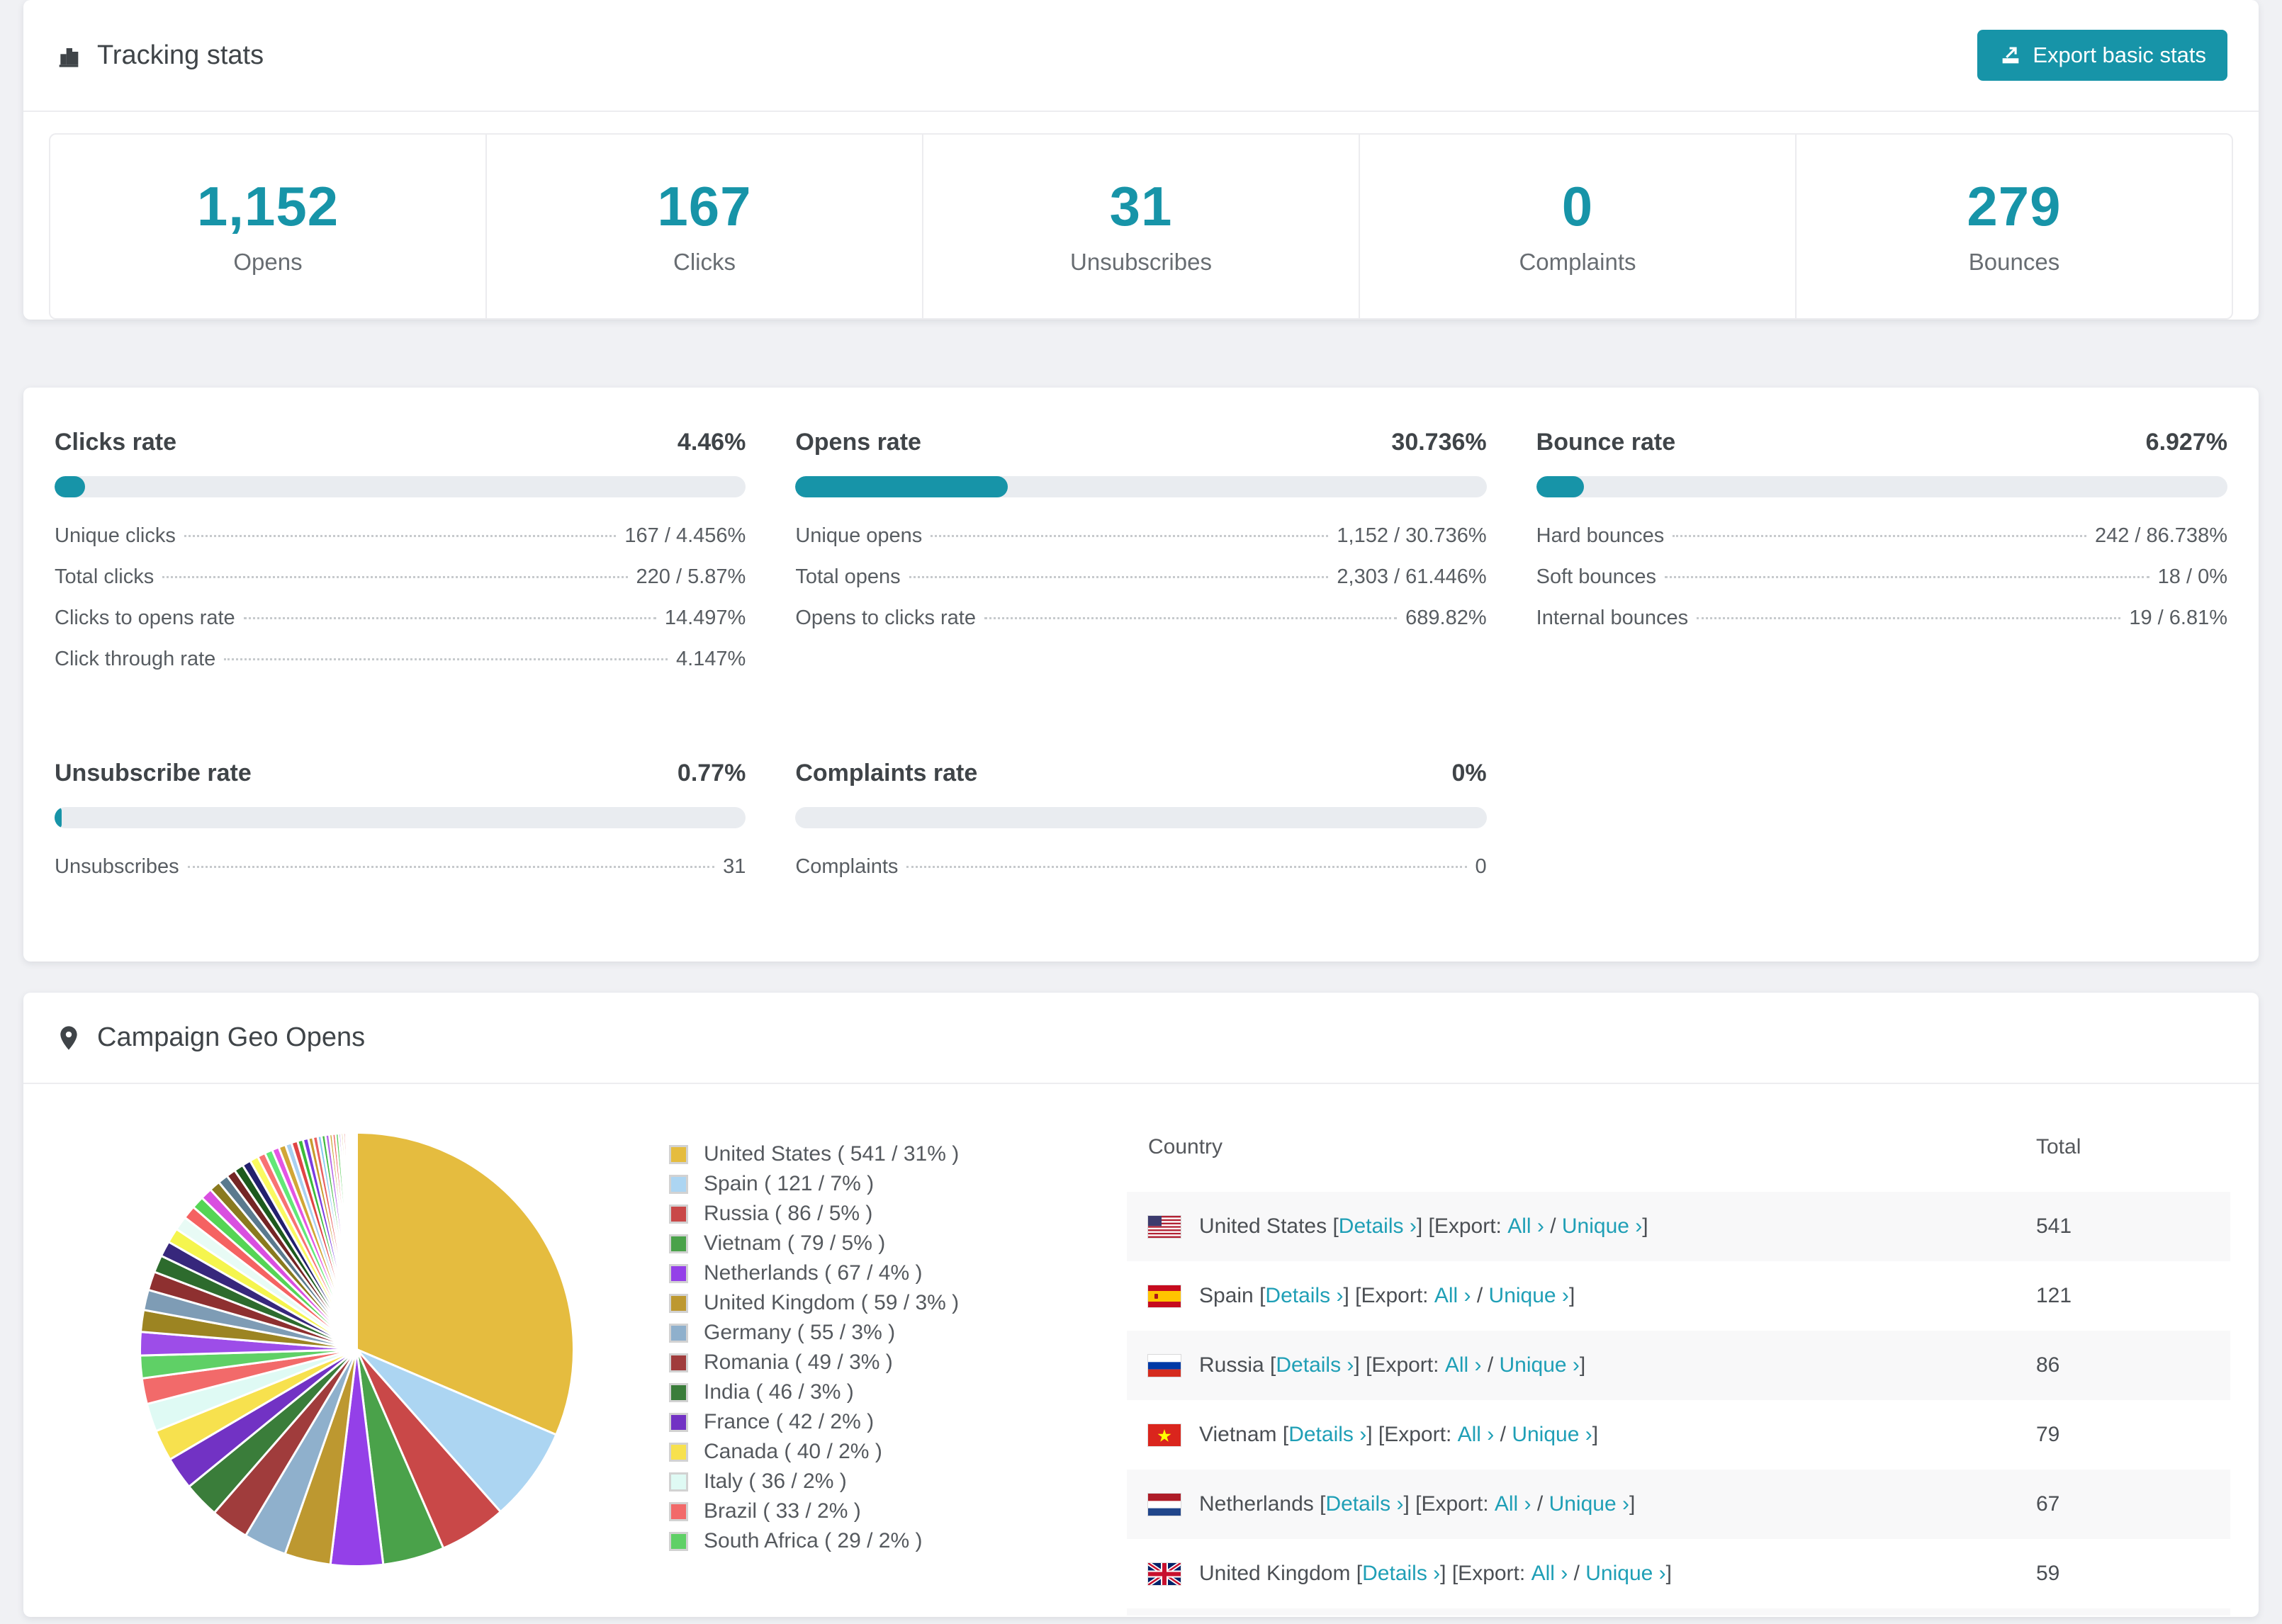  I want to click on legend-item-romania: Romania ( 49 / 3% ), so click(854, 1362).